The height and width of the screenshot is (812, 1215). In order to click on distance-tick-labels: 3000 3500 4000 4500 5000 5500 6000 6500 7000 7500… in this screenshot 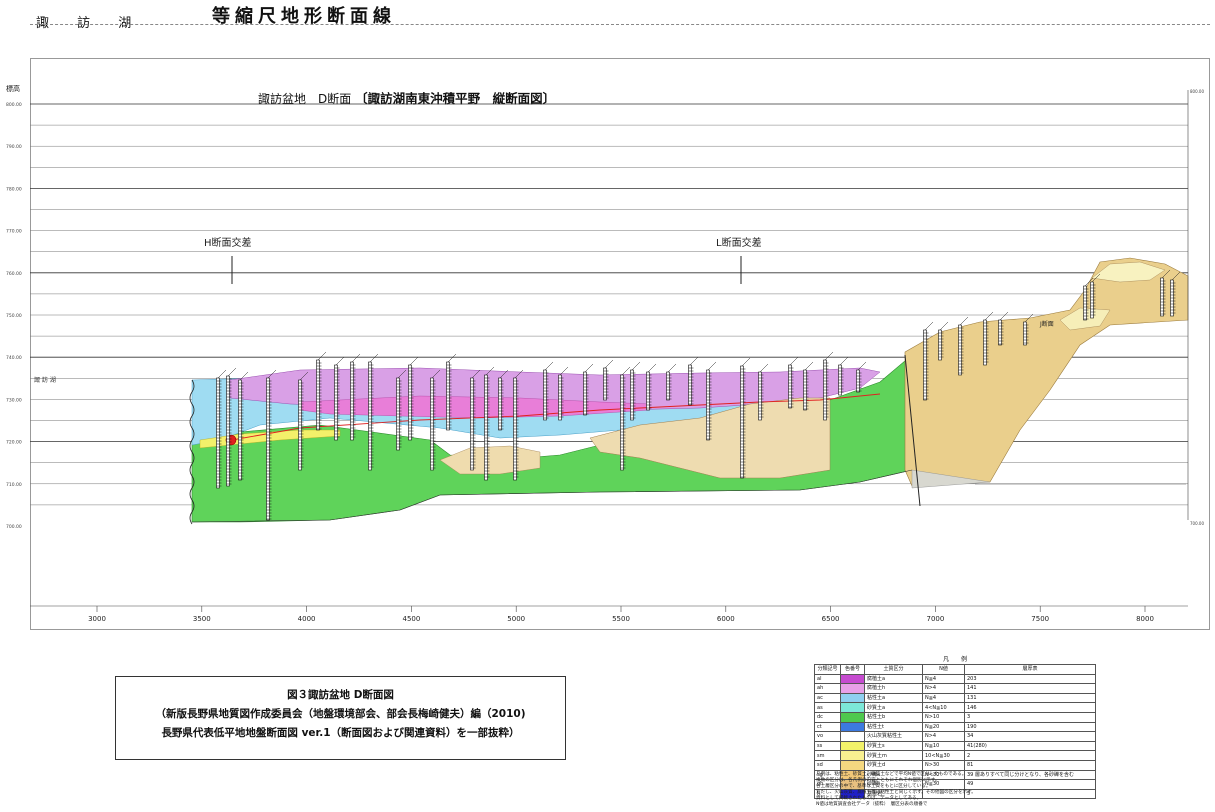, I will do `click(621, 614)`.